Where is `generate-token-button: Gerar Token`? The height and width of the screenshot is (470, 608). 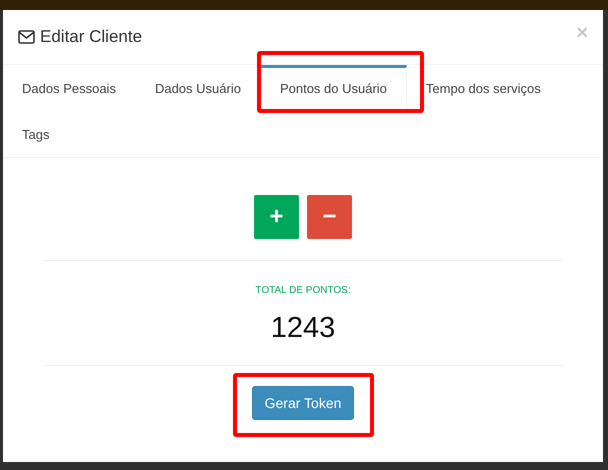 generate-token-button: Gerar Token is located at coordinates (303, 403).